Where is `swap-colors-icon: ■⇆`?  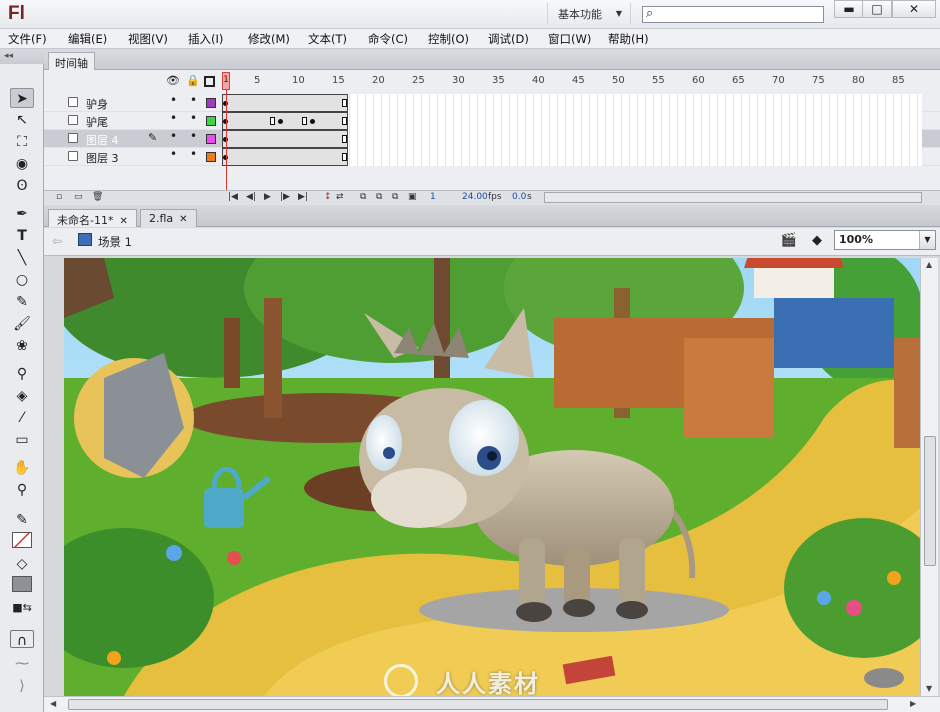
swap-colors-icon: ■⇆ is located at coordinates (22, 608).